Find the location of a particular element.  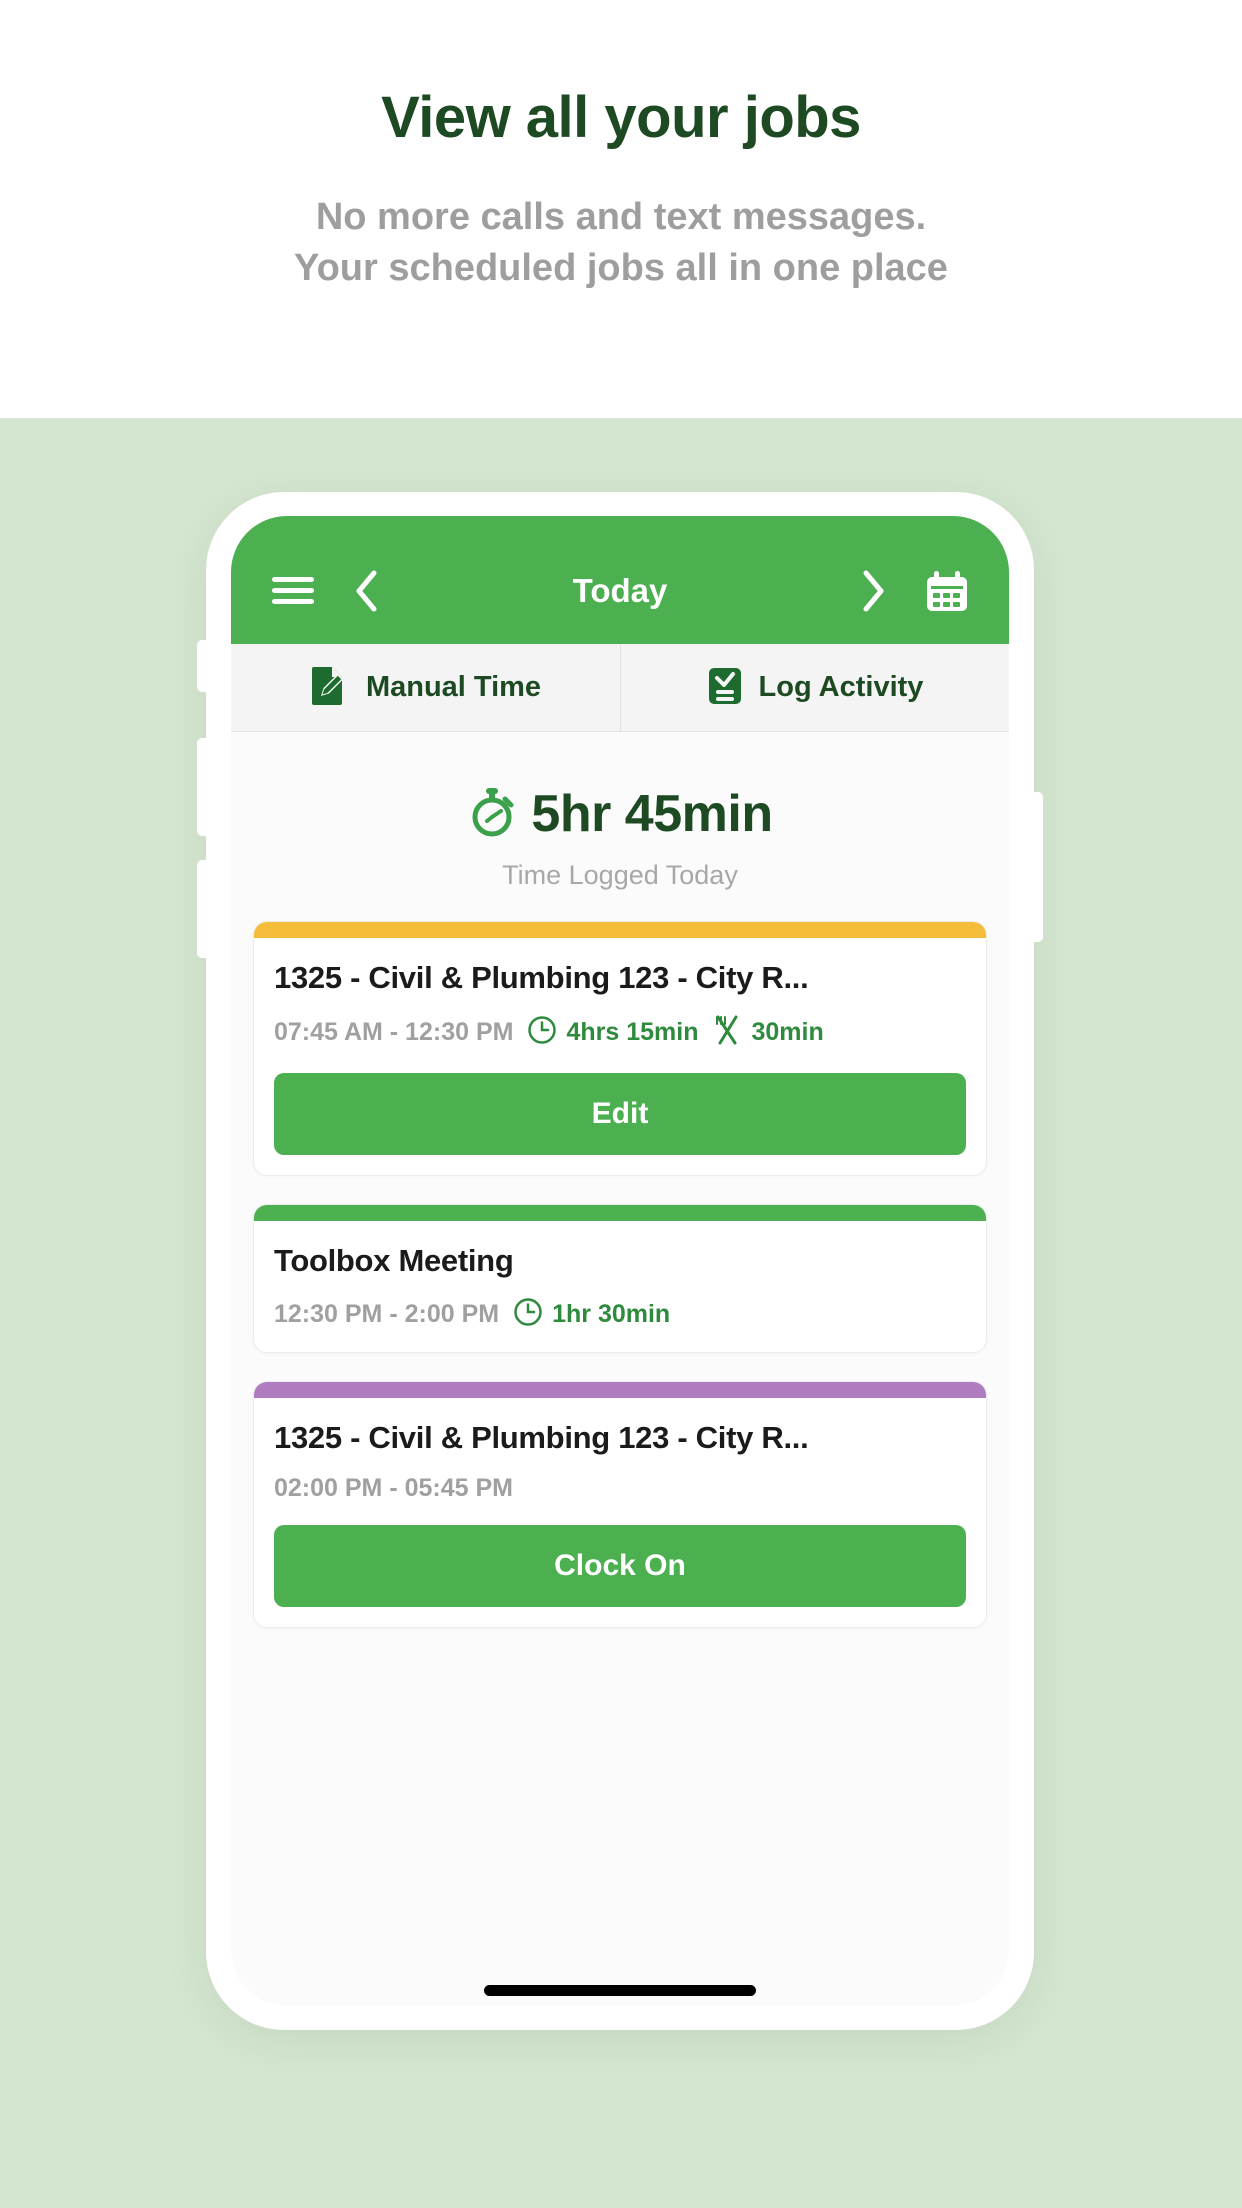

home-indicator-bar is located at coordinates (620, 1990).